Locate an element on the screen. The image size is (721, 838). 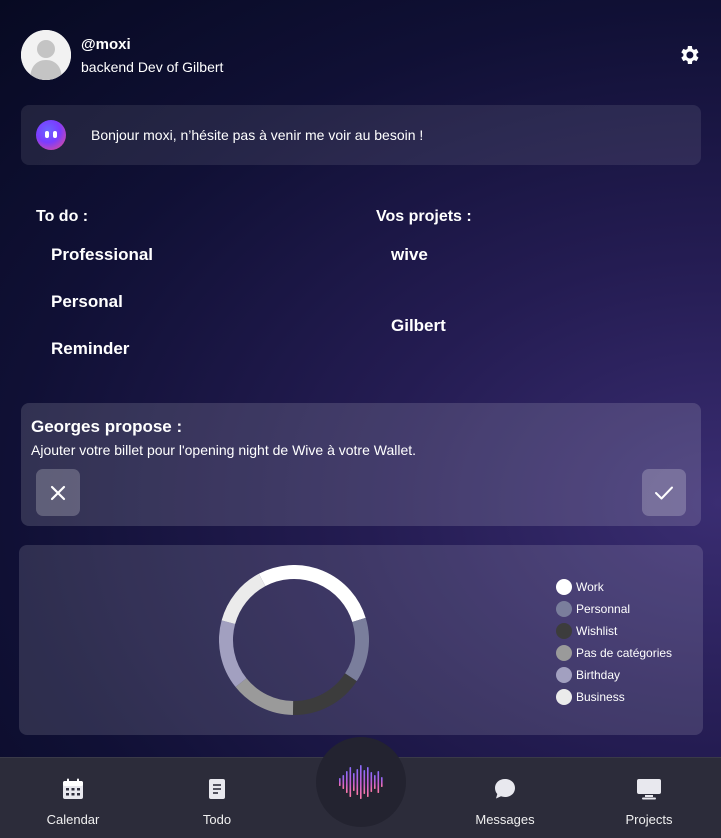
donut-slice-business is located at coordinates (243, 599).